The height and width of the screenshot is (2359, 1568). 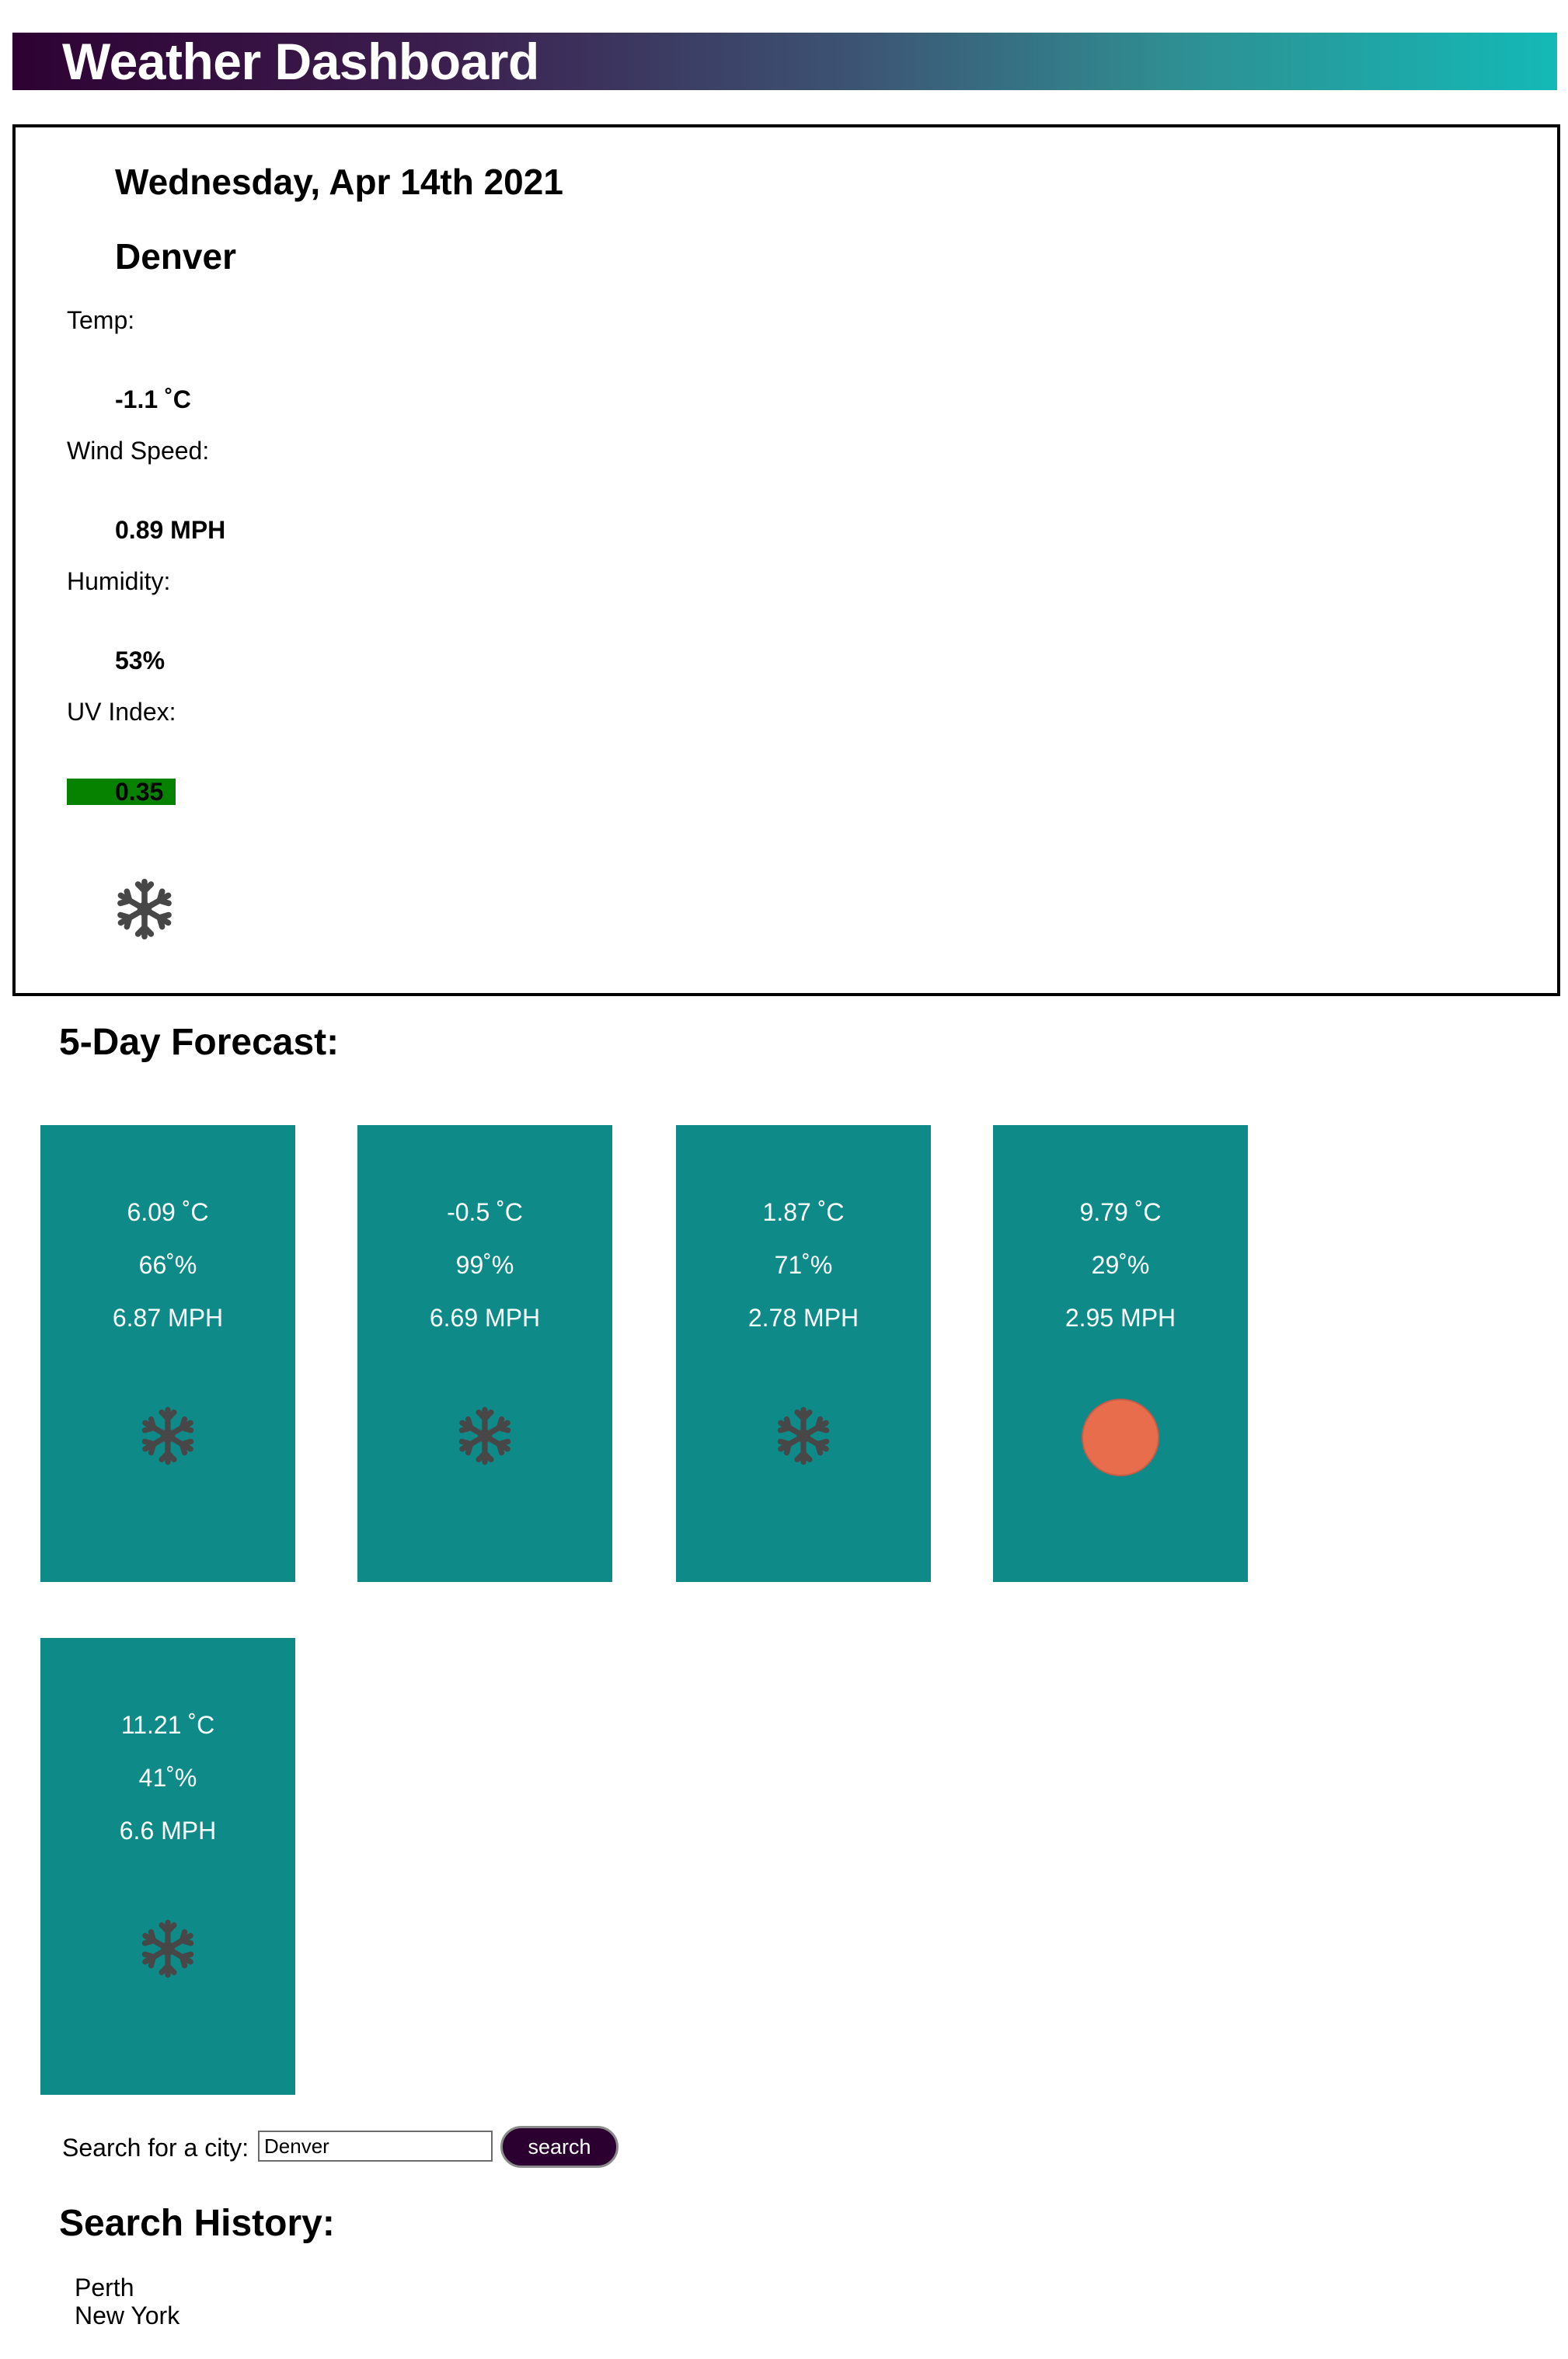 I want to click on uv-index-value: 0.35, so click(x=139, y=792).